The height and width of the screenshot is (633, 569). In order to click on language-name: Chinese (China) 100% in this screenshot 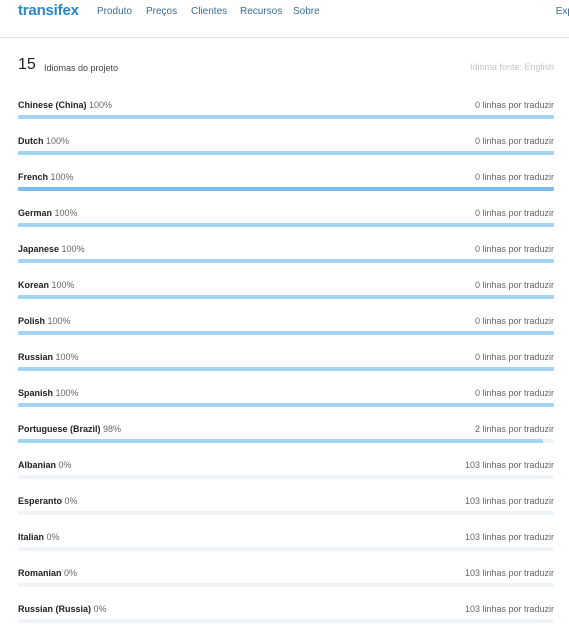, I will do `click(65, 105)`.